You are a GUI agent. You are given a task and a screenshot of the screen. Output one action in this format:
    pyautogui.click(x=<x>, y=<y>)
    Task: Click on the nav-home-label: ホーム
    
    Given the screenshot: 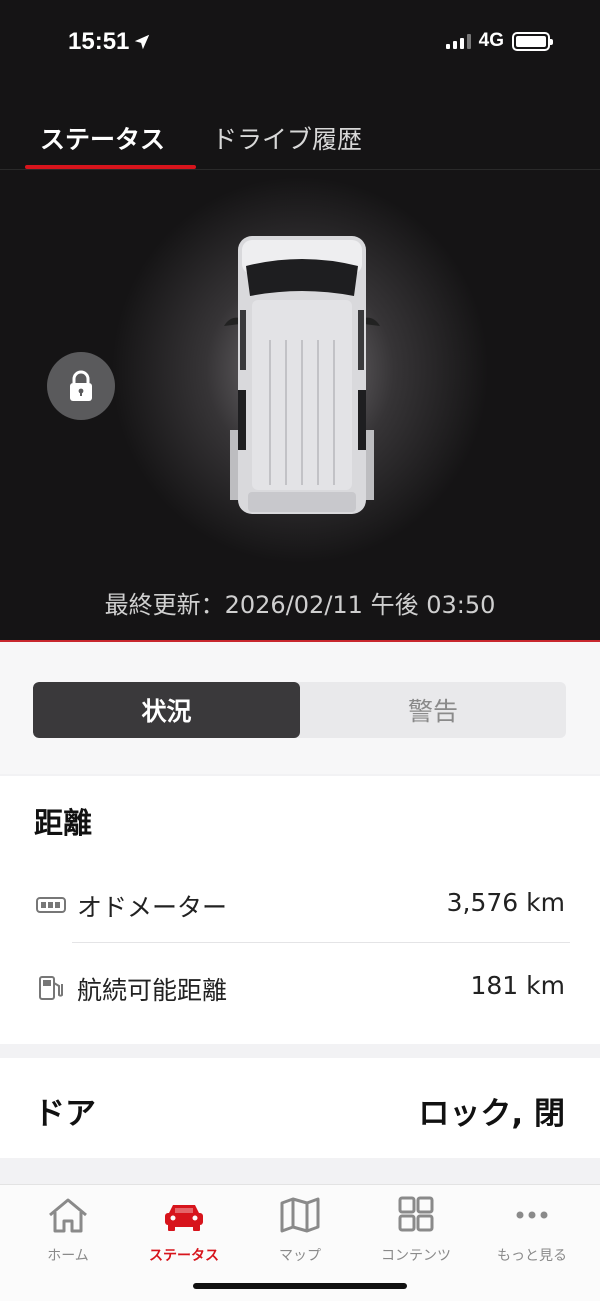 What is the action you would take?
    pyautogui.click(x=68, y=1256)
    